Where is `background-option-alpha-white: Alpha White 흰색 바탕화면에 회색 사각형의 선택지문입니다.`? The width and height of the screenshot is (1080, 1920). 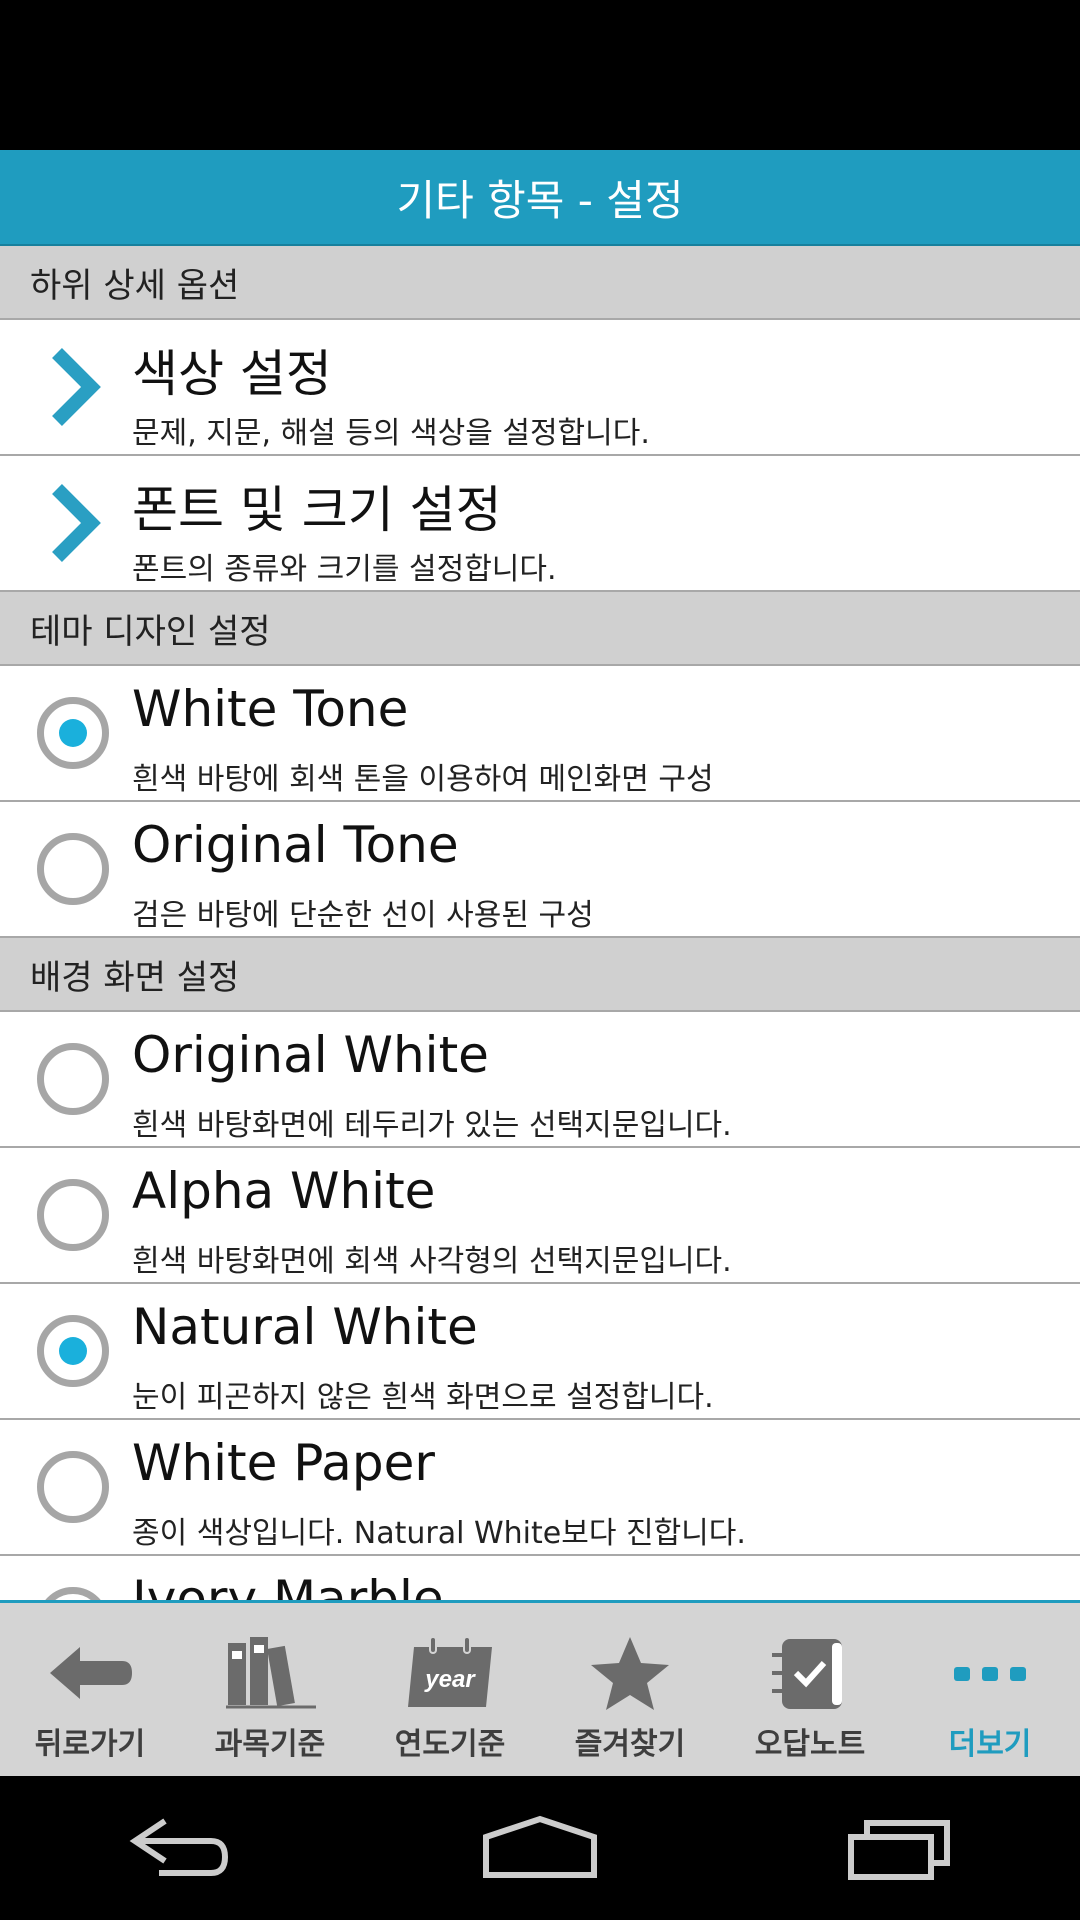 background-option-alpha-white: Alpha White 흰색 바탕화면에 회색 사각형의 선택지문입니다. is located at coordinates (540, 1216).